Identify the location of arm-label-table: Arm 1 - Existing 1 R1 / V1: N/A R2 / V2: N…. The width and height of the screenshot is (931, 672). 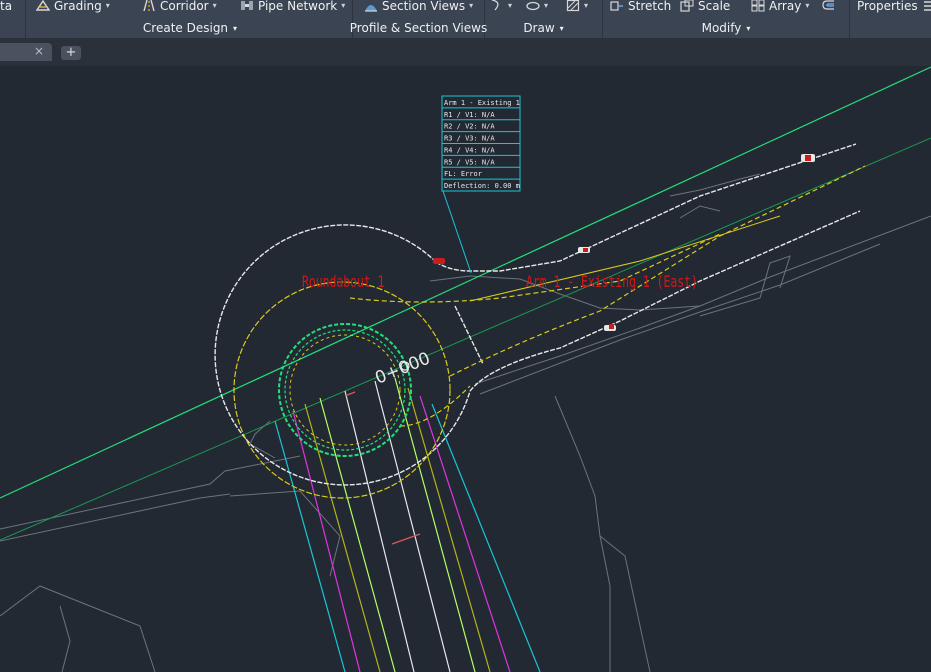
(481, 143).